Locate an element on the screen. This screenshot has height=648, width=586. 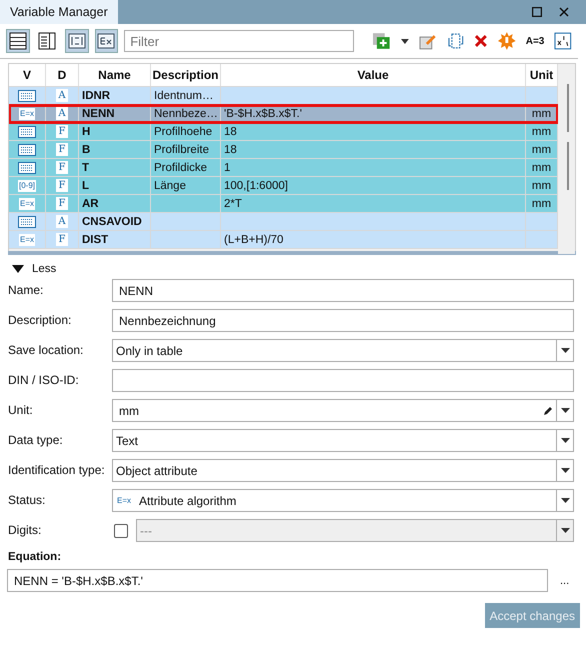
checkbox is located at coordinates (121, 531).